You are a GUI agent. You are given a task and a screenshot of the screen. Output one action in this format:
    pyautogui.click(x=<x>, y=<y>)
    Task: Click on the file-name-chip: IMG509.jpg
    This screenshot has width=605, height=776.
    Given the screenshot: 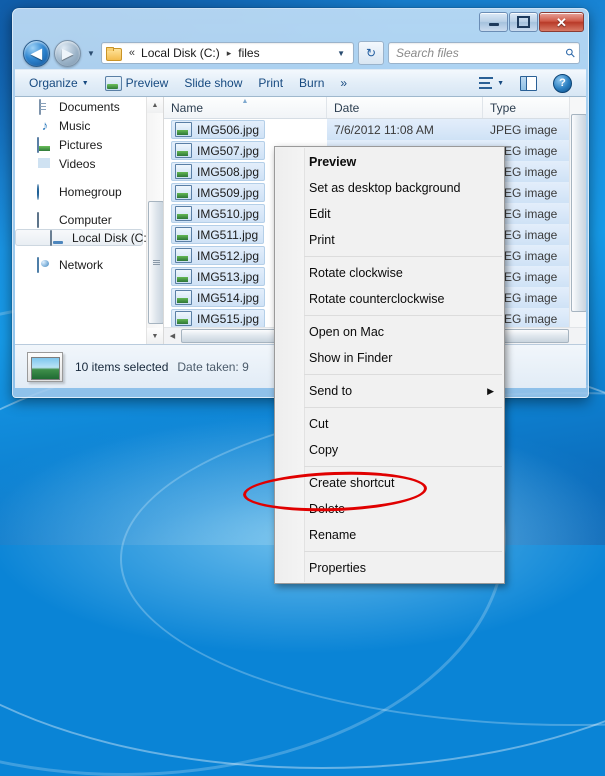 What is the action you would take?
    pyautogui.click(x=218, y=192)
    